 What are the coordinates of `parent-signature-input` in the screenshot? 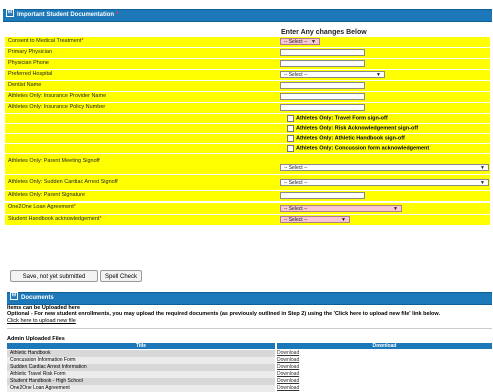 It's located at (322, 195).